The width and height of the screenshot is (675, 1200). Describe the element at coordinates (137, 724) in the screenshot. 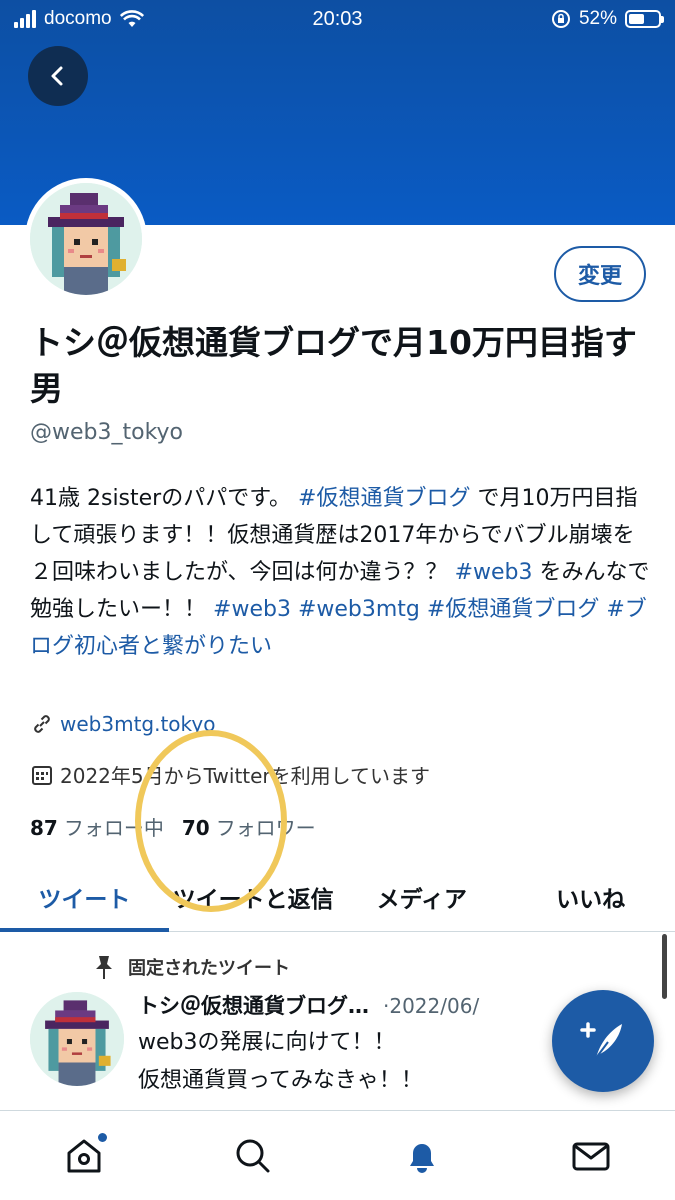

I see `website-link: web3mtg.tokyo` at that location.